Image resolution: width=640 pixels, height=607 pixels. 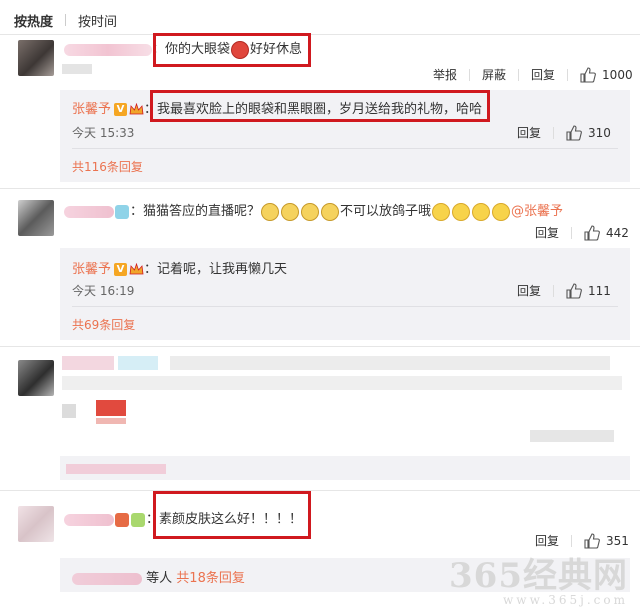 What do you see at coordinates (210, 578) in the screenshot?
I see `more-replies-link: 共18条回复` at bounding box center [210, 578].